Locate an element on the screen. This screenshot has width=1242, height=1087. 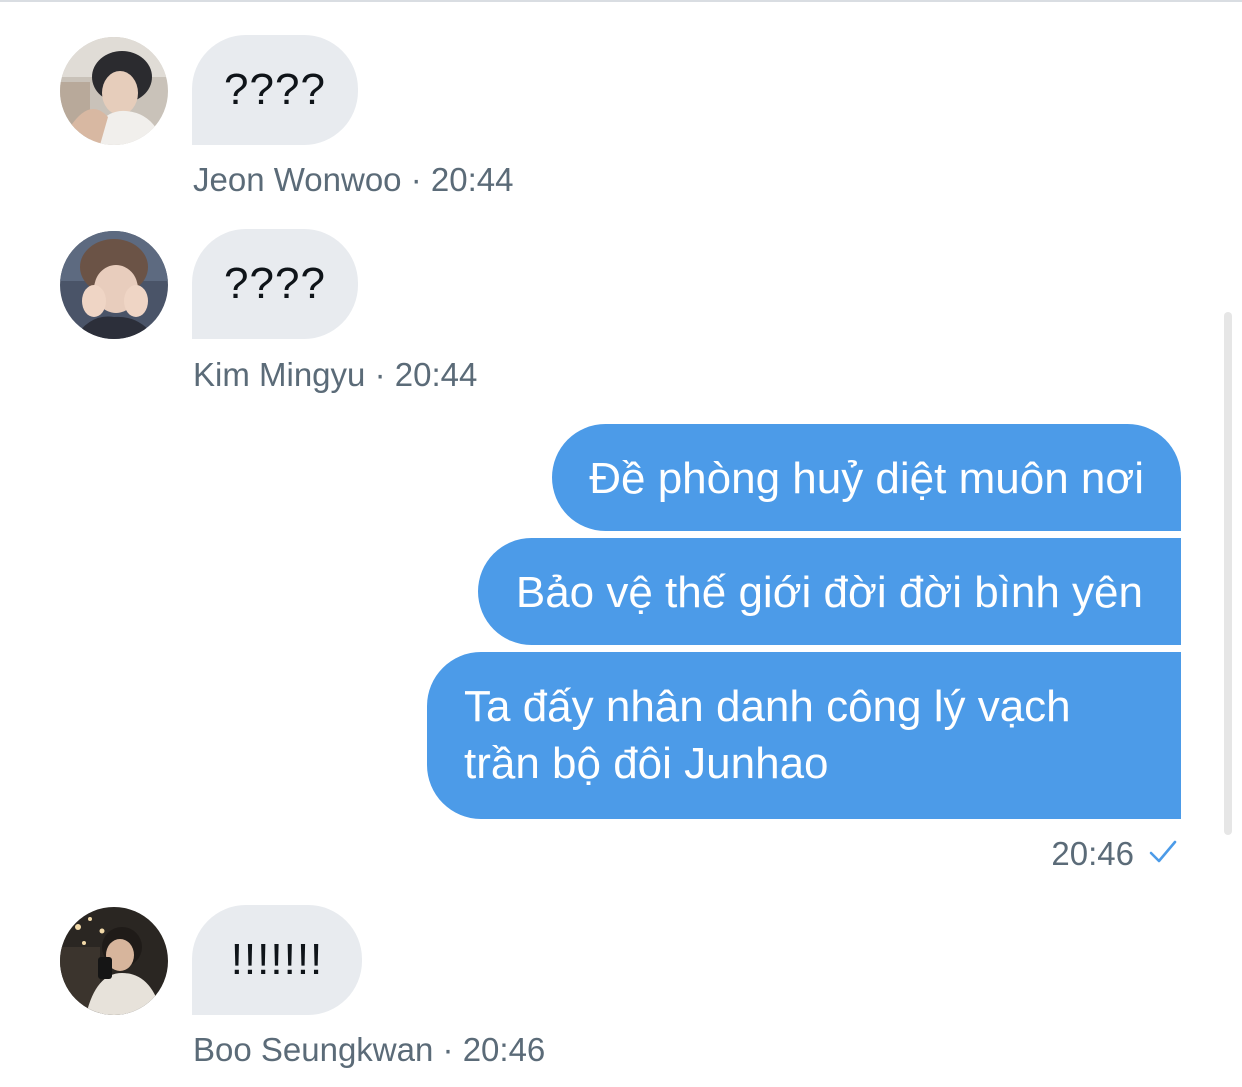
message-meta: Boo Seungkwan · 20:46 is located at coordinates (369, 1050).